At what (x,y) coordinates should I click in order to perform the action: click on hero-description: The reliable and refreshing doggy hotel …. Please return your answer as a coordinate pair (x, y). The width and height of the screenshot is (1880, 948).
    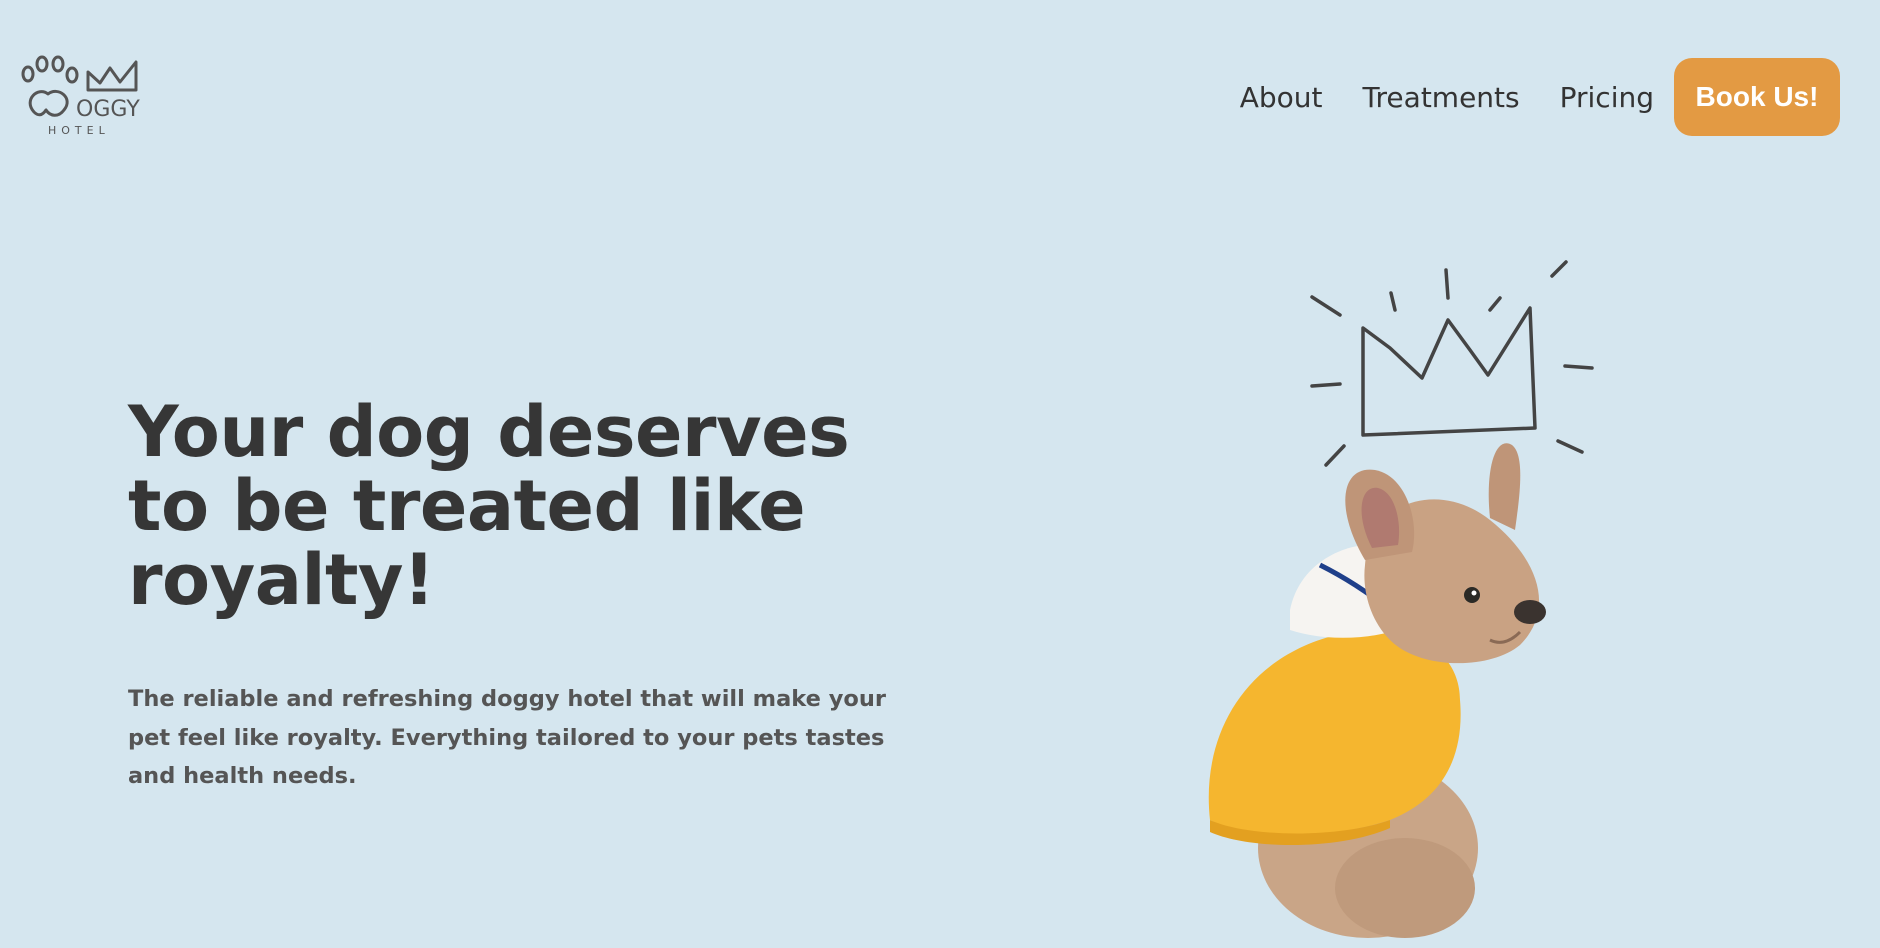
    Looking at the image, I should click on (507, 737).